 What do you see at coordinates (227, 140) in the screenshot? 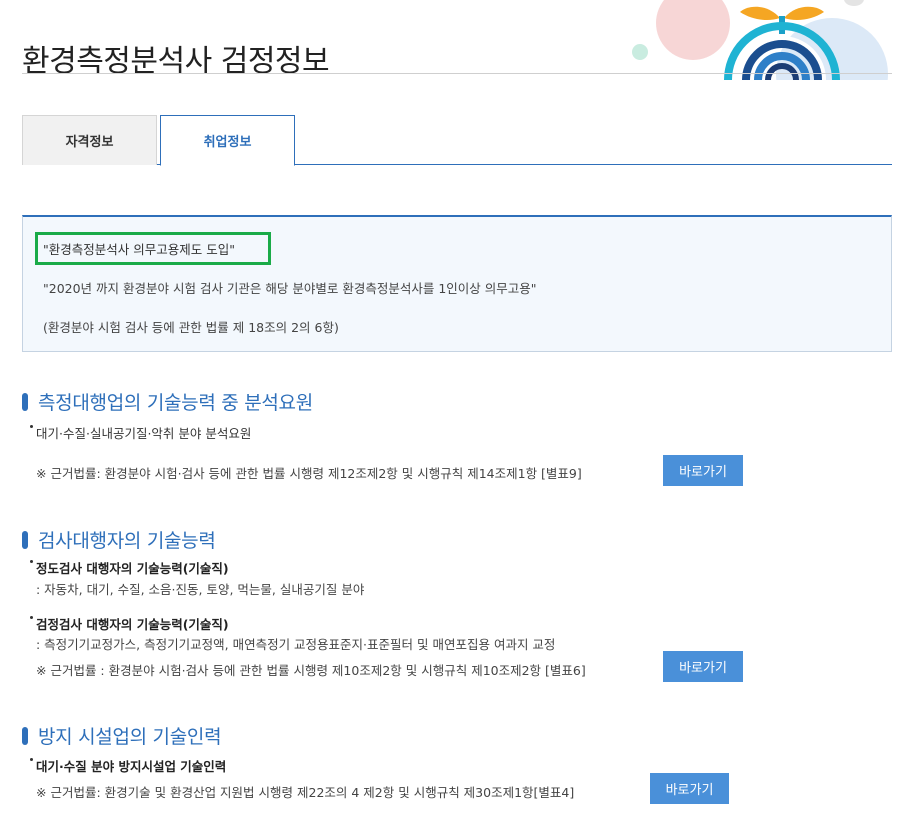
I see `tab-employment-info: 취업정보` at bounding box center [227, 140].